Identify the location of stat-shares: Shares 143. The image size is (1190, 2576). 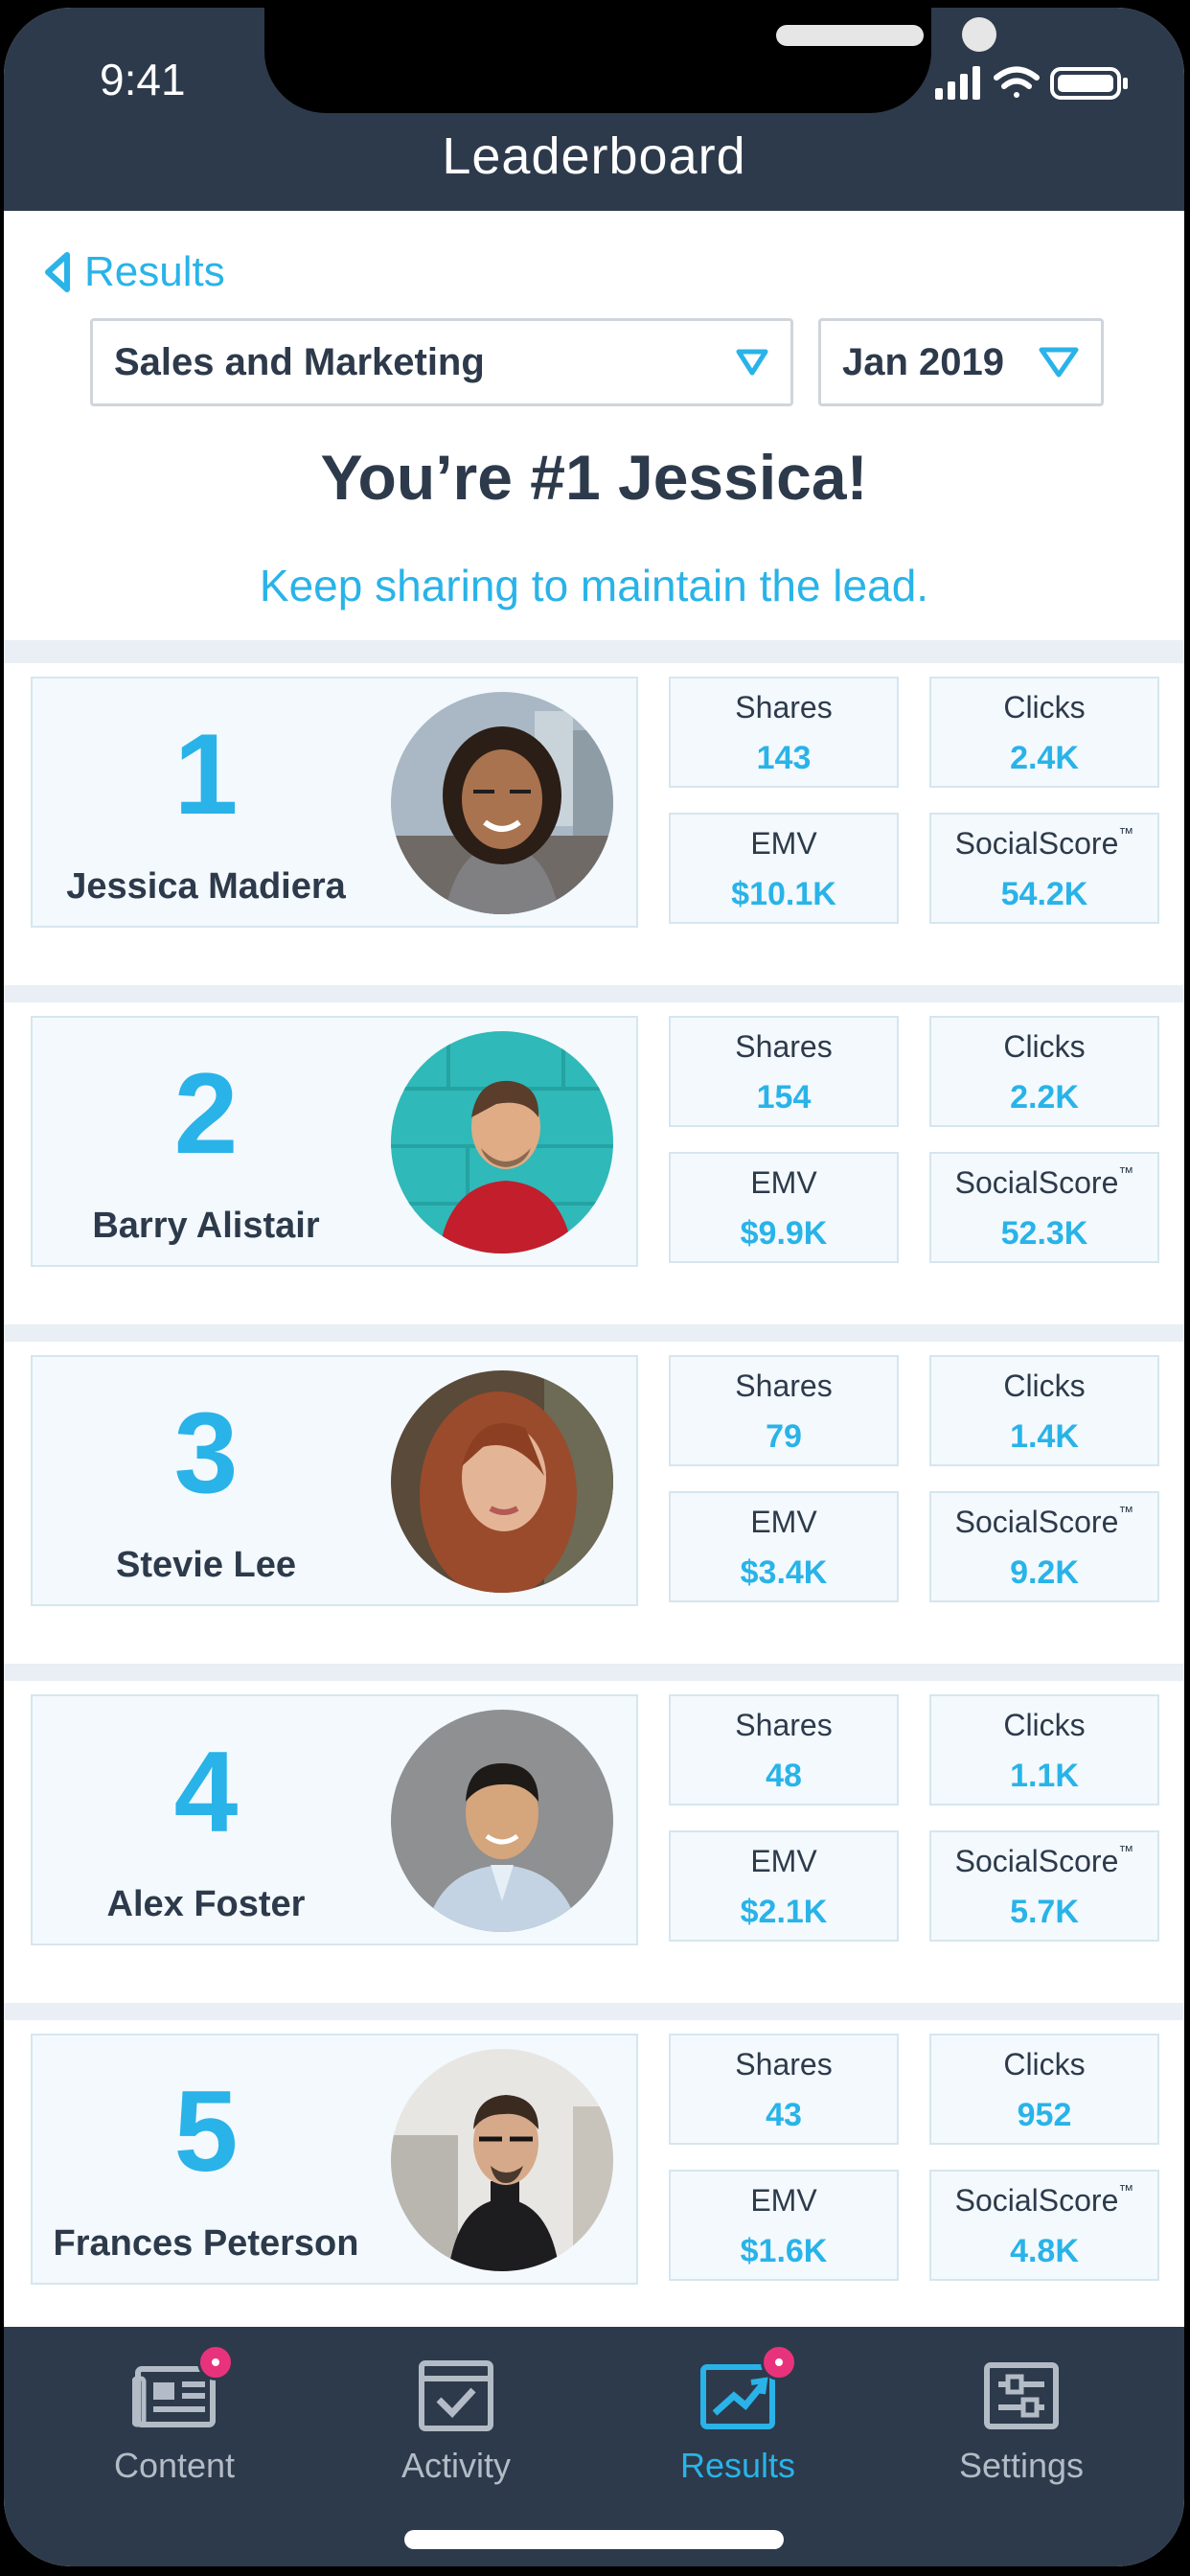
(784, 732).